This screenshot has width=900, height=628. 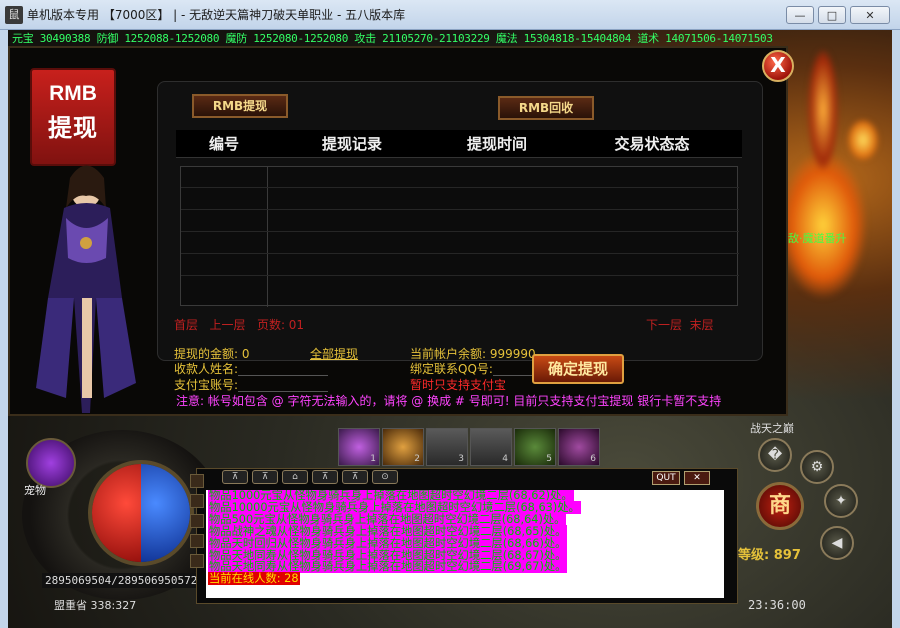 I want to click on skill-slot: 3, so click(x=447, y=447).